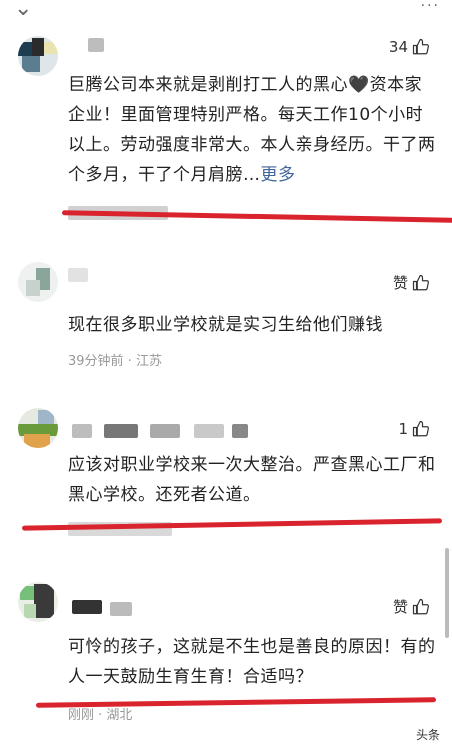 The width and height of the screenshot is (452, 750). Describe the element at coordinates (252, 662) in the screenshot. I see `comment-text: 可怜的孩子，这就是不生也是善良的原因！有的人一天鼓励生育生育！合适吗？` at that location.